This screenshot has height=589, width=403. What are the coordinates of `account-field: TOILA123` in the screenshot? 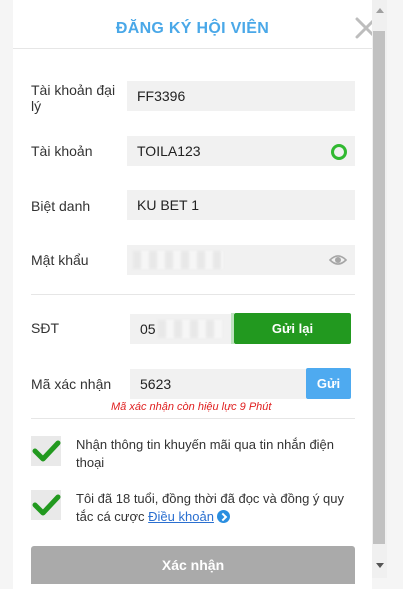 It's located at (241, 151).